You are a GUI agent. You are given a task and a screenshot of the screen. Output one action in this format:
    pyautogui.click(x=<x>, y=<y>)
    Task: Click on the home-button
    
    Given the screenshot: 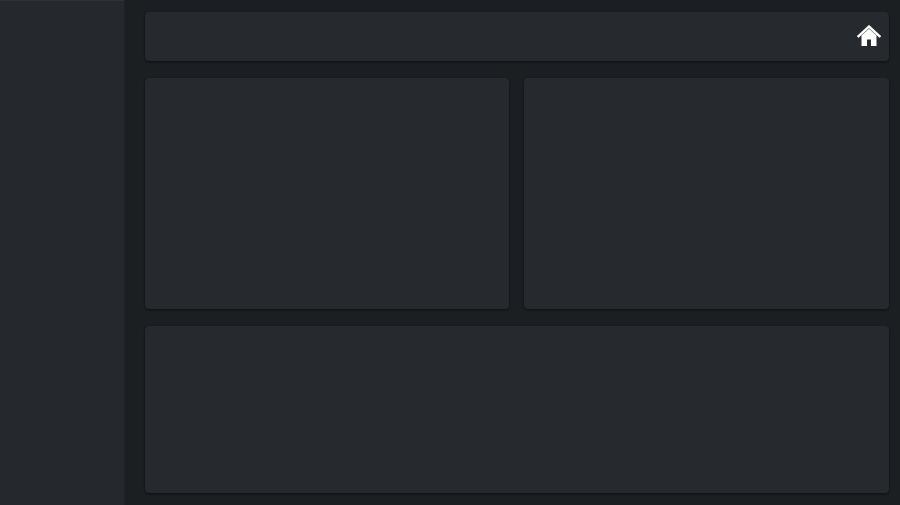 What is the action you would take?
    pyautogui.click(x=869, y=36)
    